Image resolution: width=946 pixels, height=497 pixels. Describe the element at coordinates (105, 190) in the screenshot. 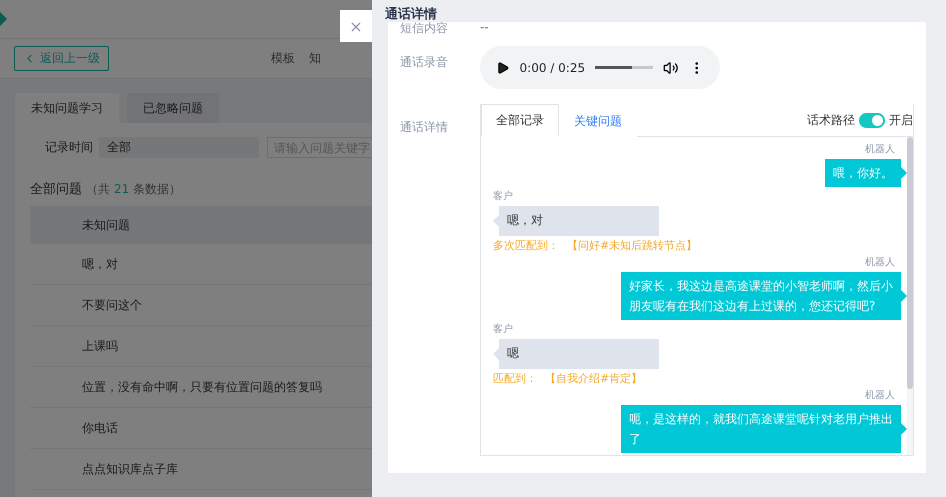

I see `summary-text: 全部问题 （共 21 条数据）` at that location.